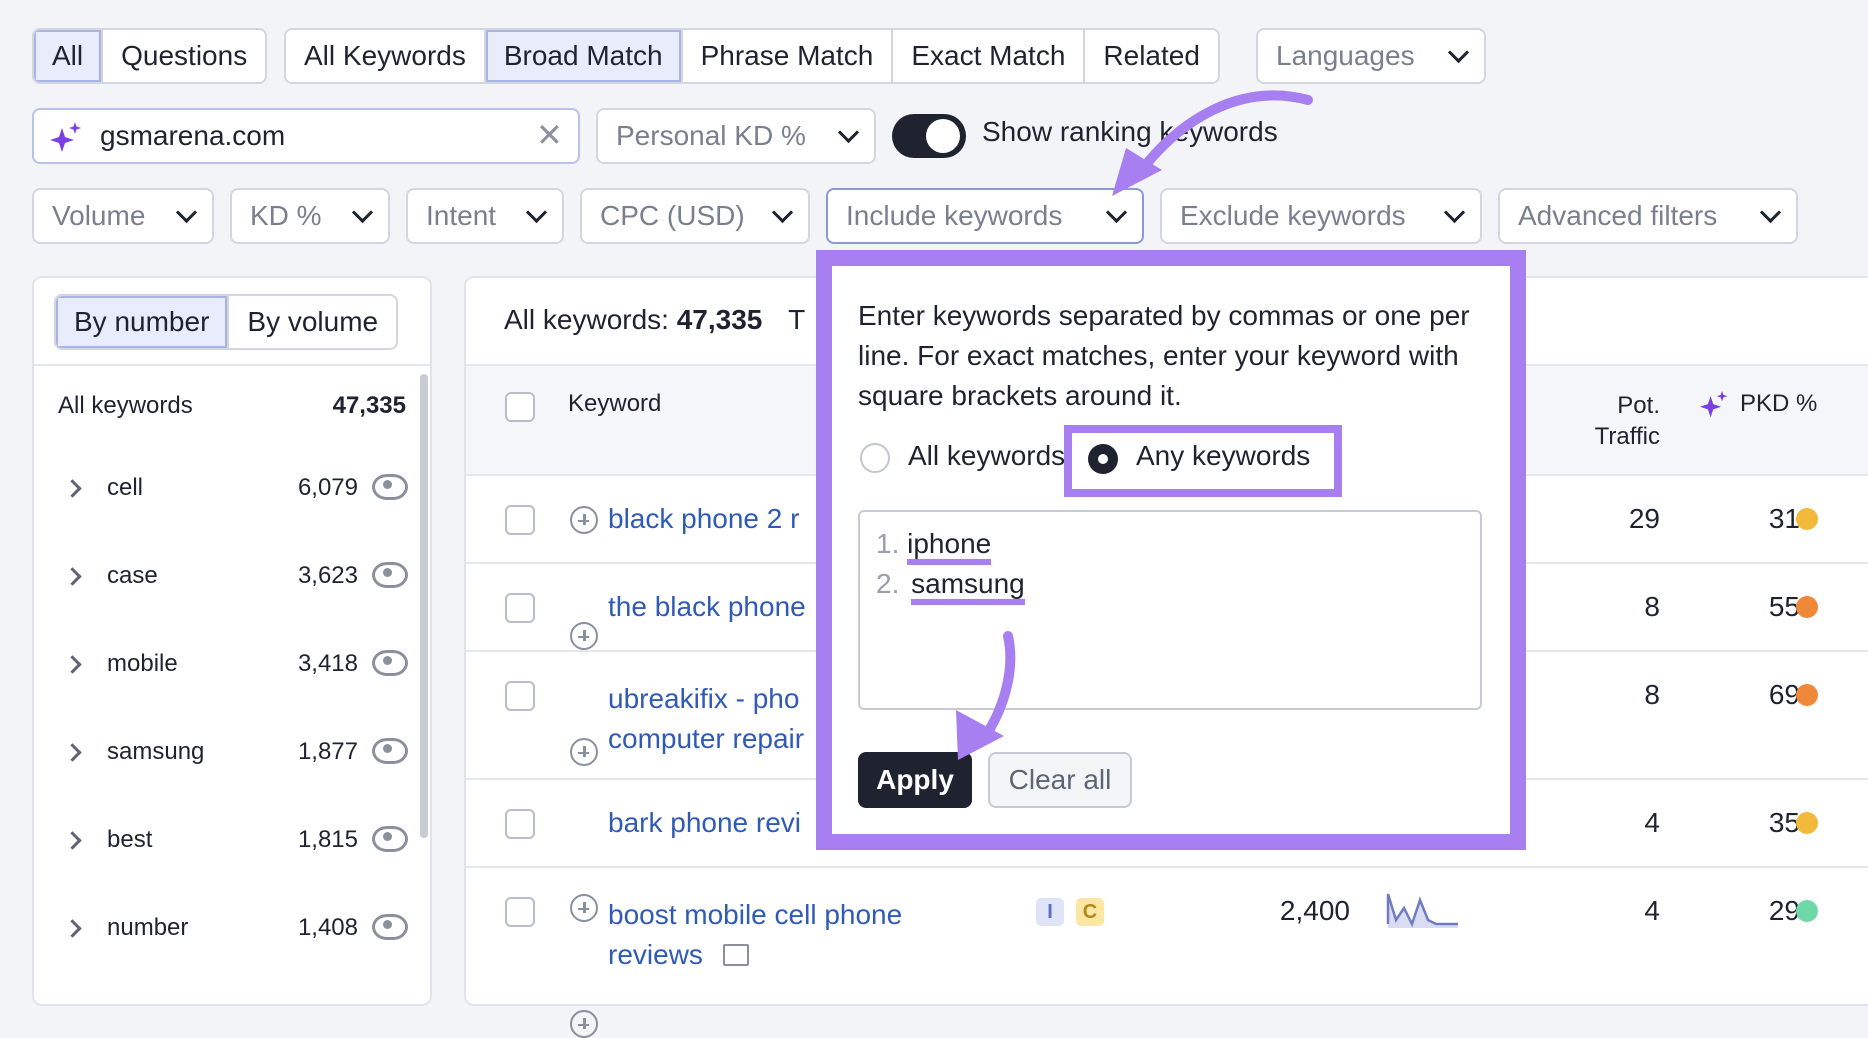 This screenshot has width=1868, height=1038. What do you see at coordinates (584, 1024) in the screenshot?
I see `add-keyword-icon` at bounding box center [584, 1024].